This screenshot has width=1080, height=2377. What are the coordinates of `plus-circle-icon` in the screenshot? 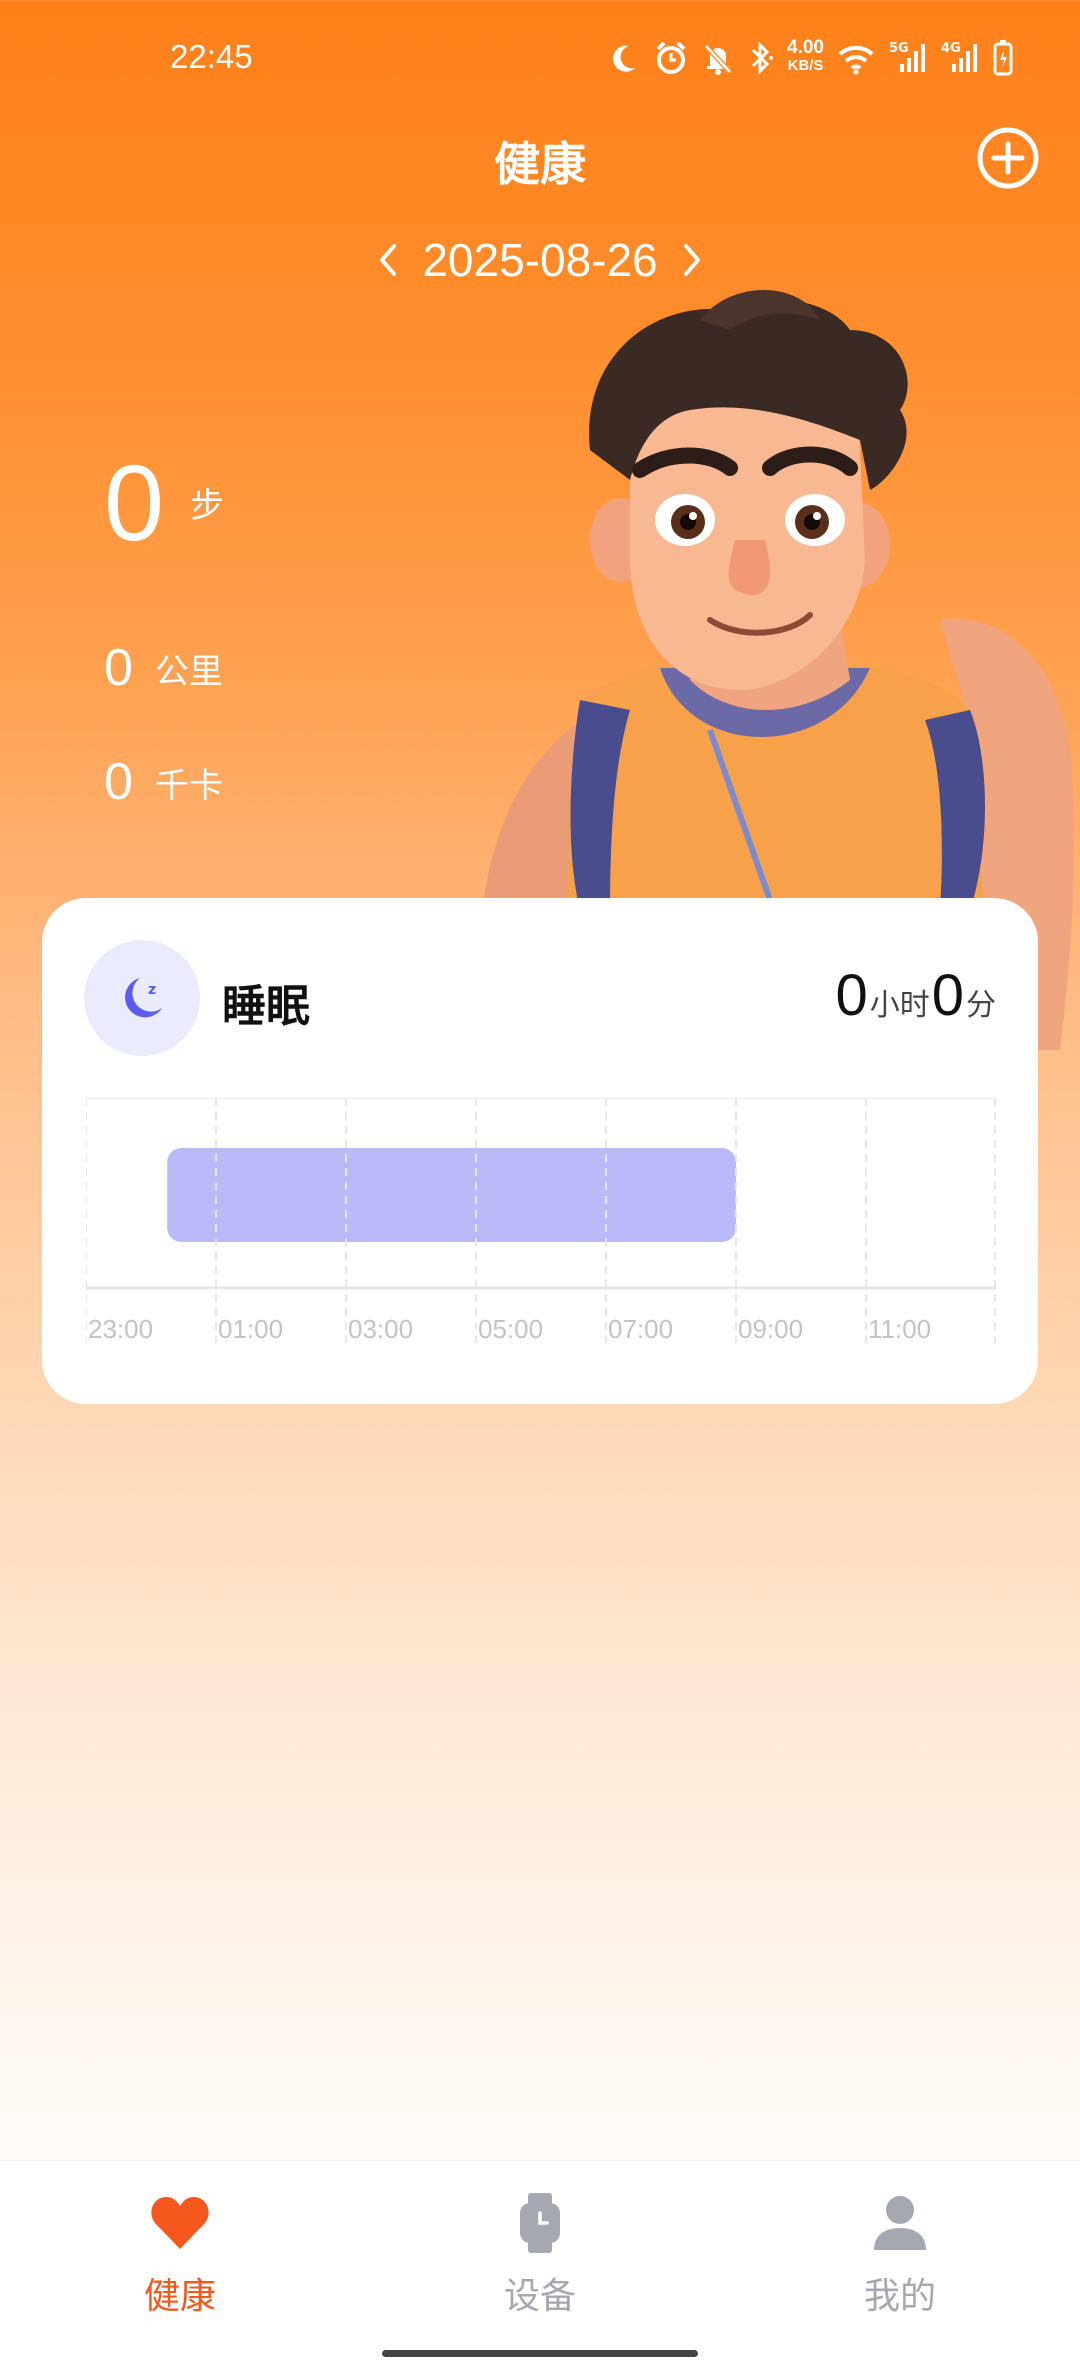 It's located at (1008, 158).